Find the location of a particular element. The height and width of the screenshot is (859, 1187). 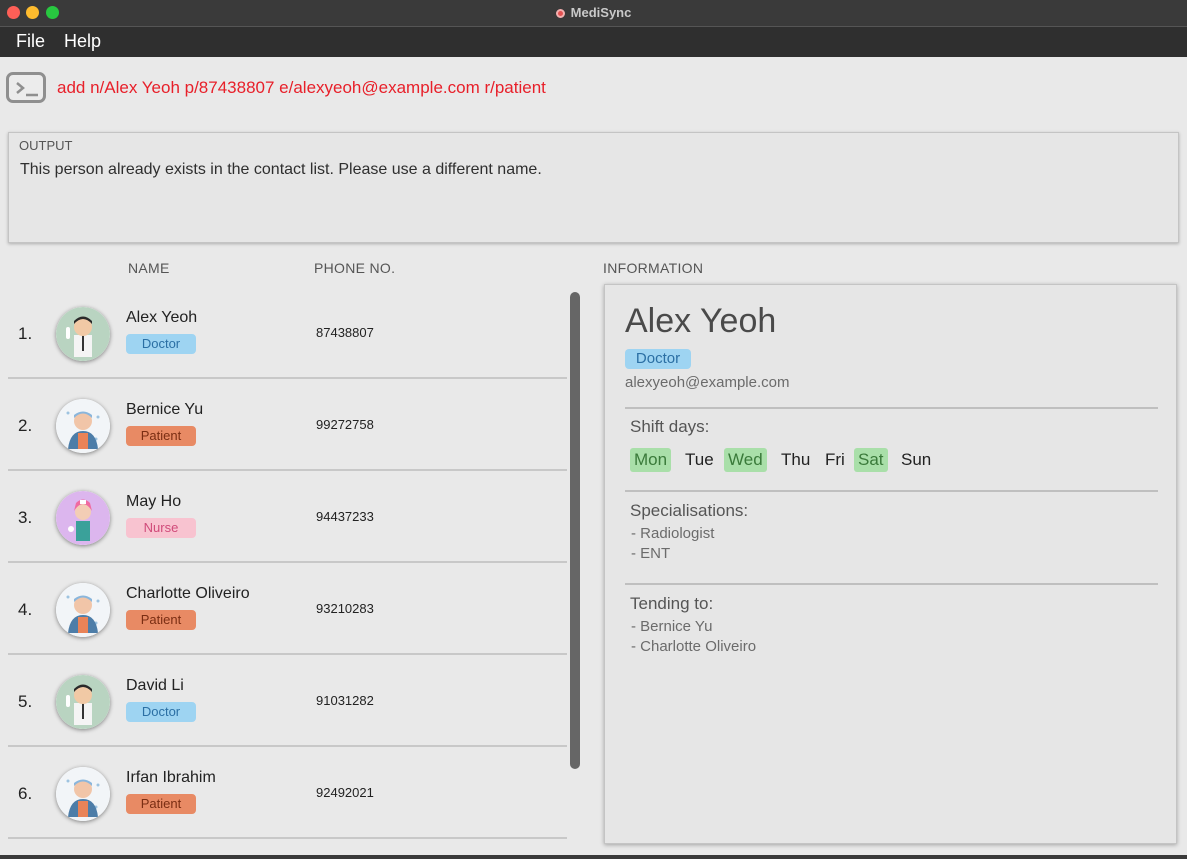

menu-help: Help is located at coordinates (82, 41).